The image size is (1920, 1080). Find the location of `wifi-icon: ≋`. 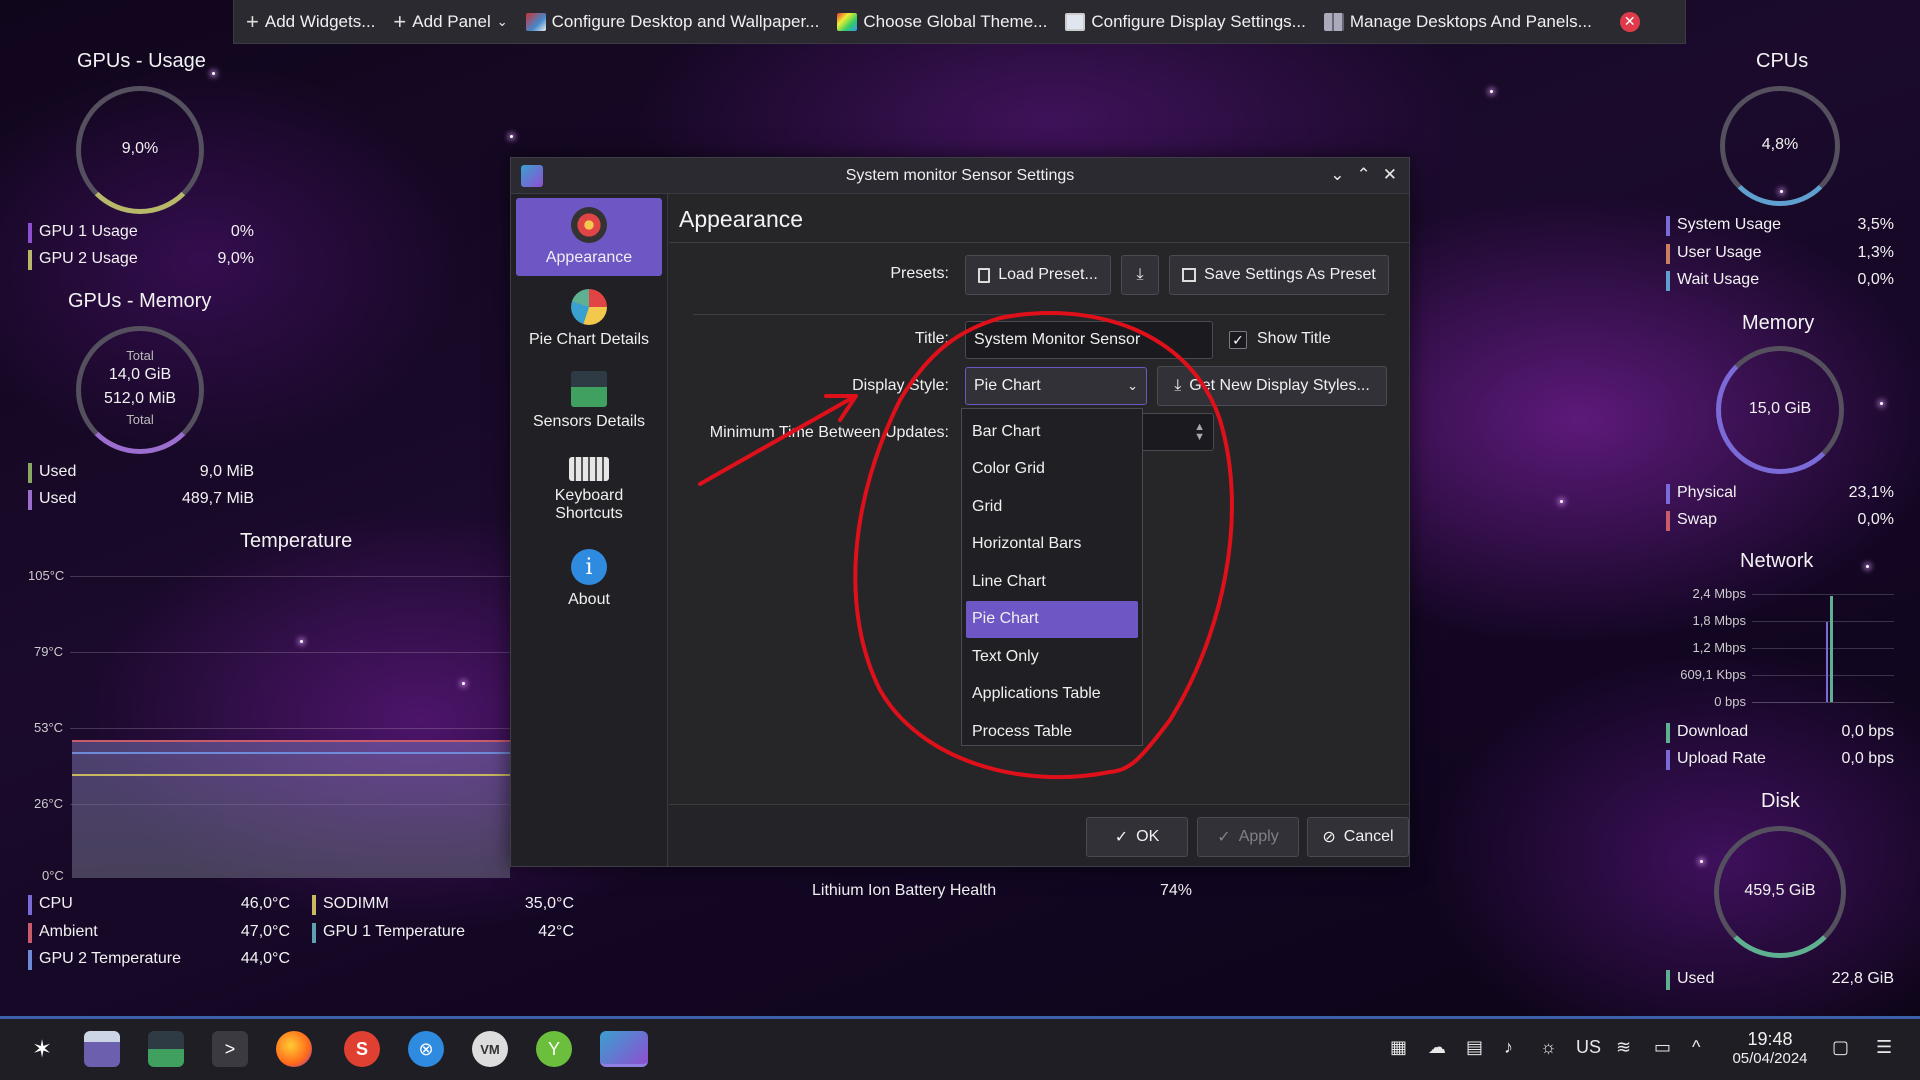

wifi-icon: ≋ is located at coordinates (1623, 1047).